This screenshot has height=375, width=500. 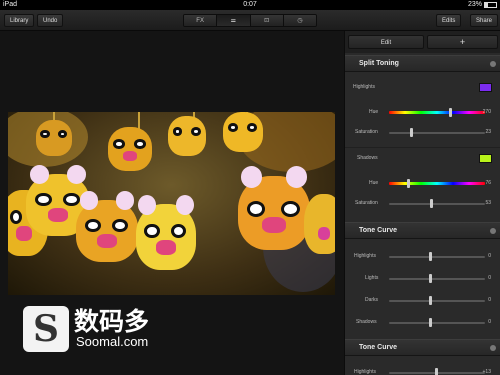 I want to click on tone-shadows-handle, so click(x=430, y=322).